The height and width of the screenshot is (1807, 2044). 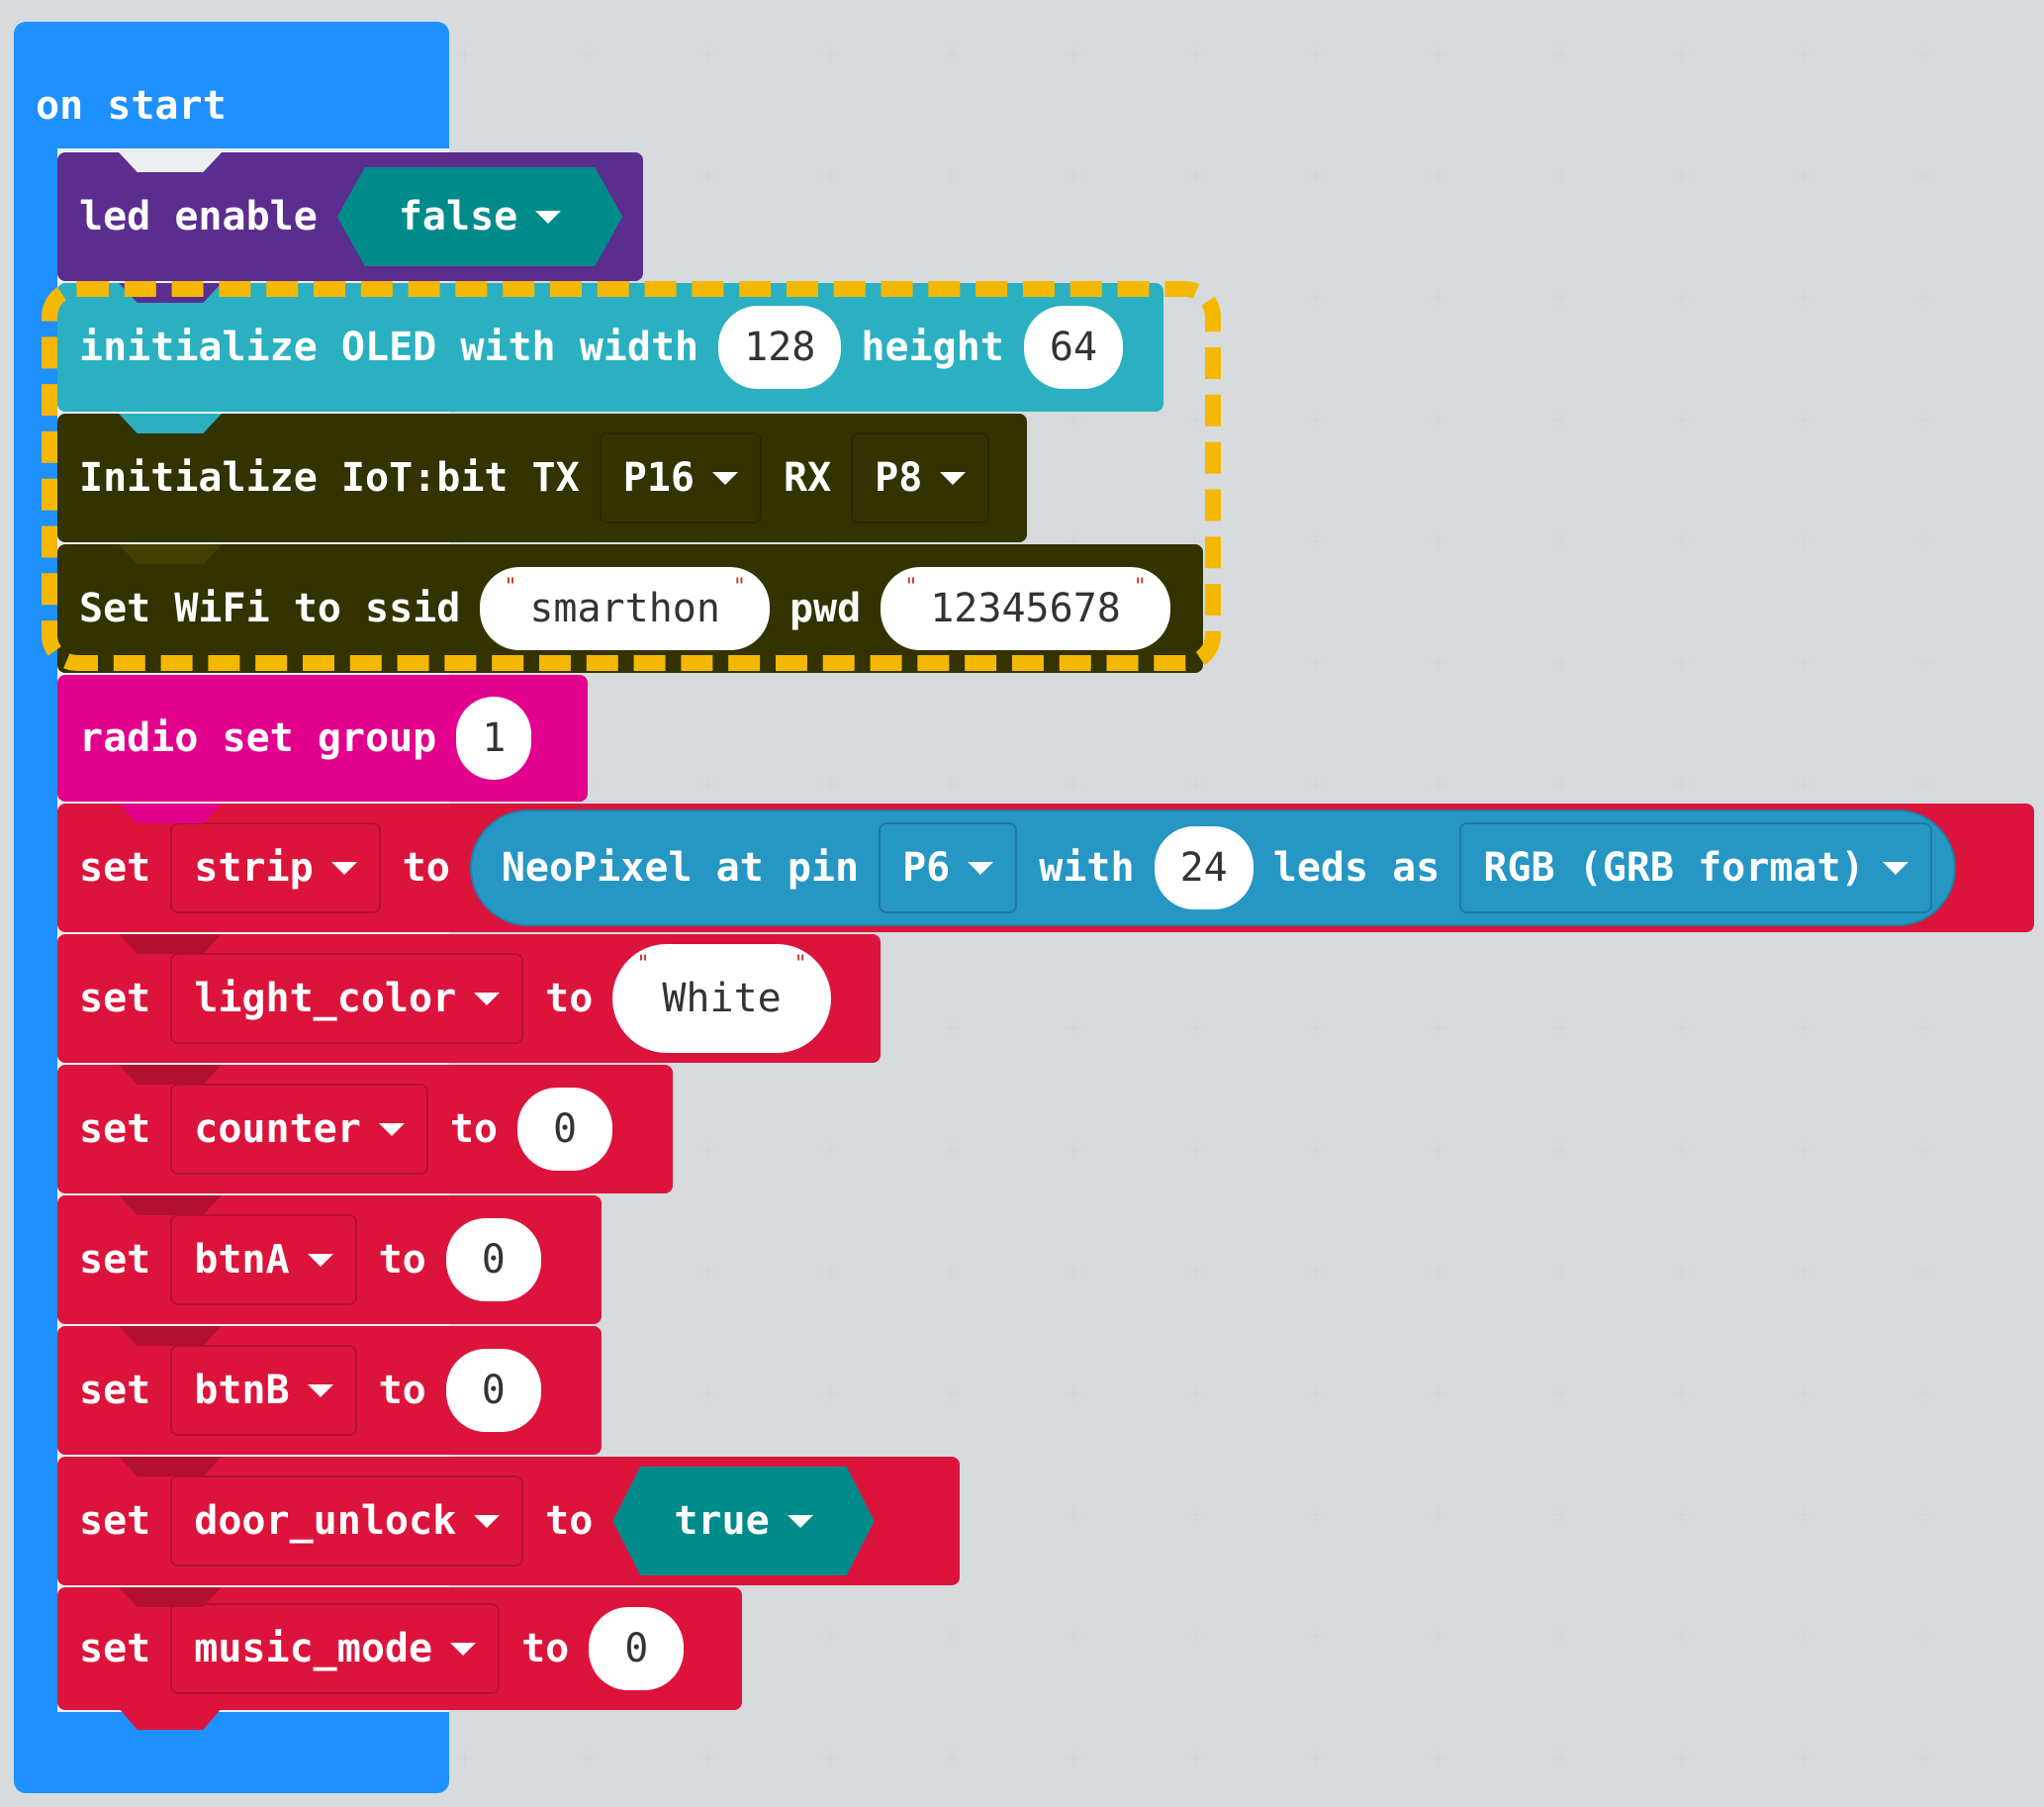 I want to click on set-btnb-block: set btnB to 0, so click(x=329, y=1390).